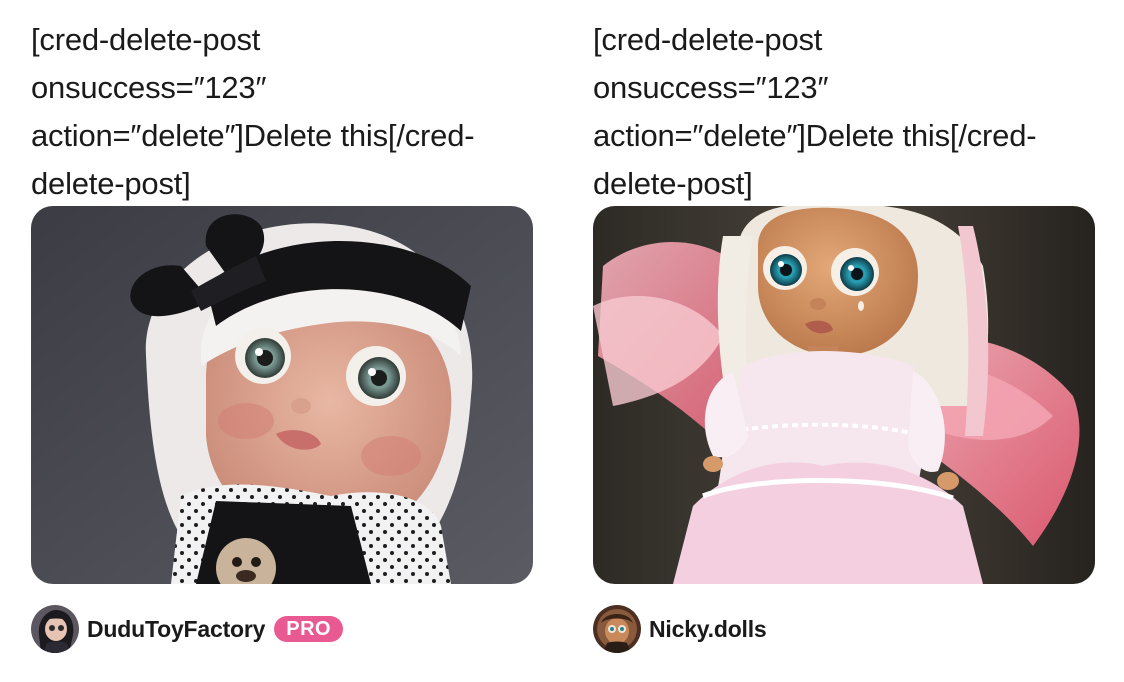  I want to click on author-row: Nicky.dolls, so click(844, 629).